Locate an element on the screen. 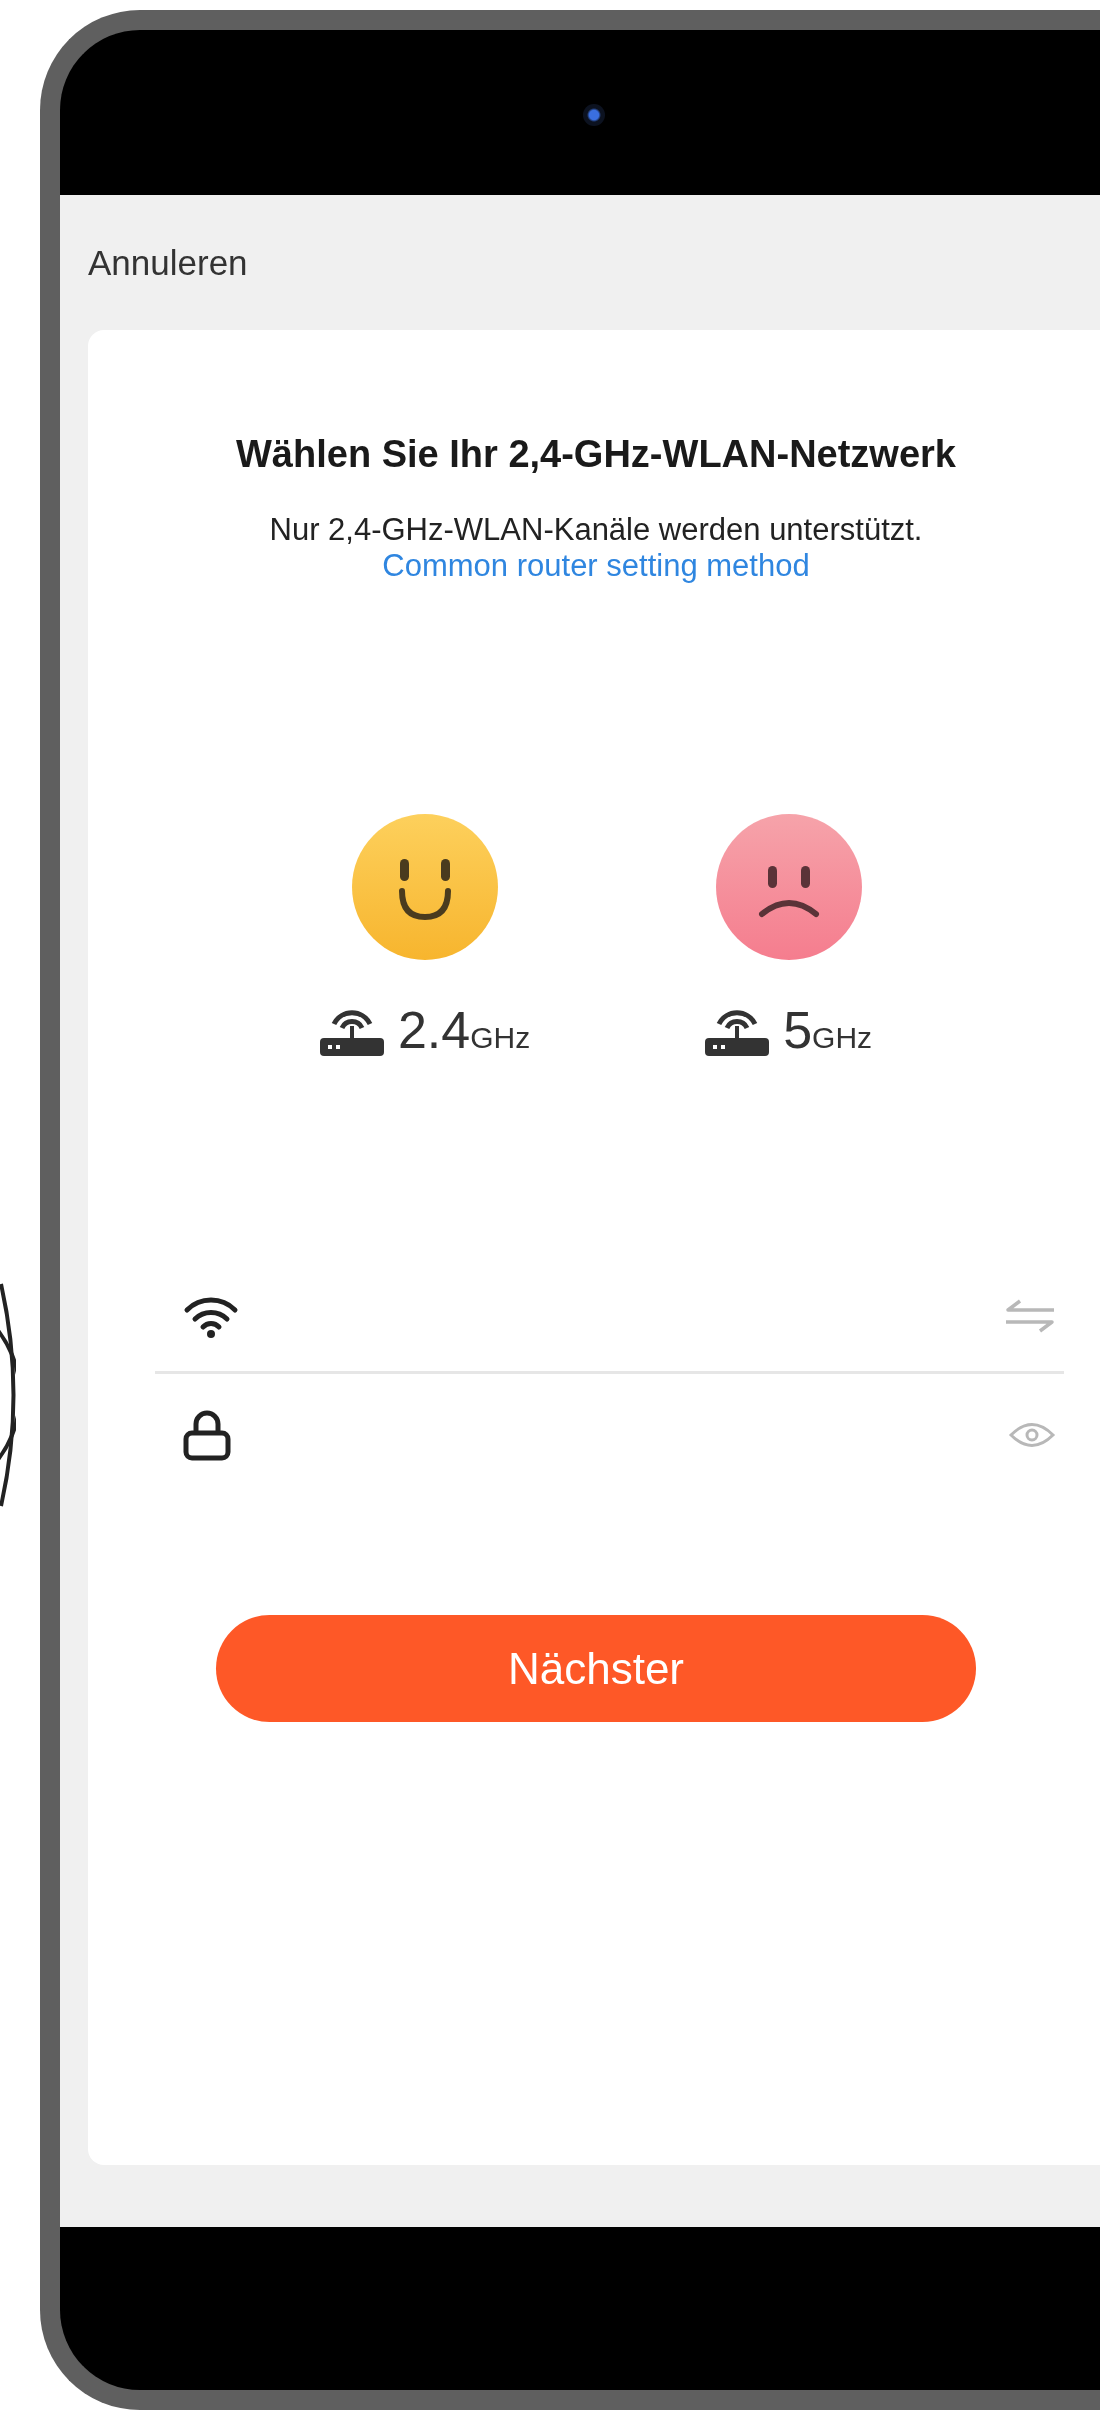 Image resolution: width=1100 pixels, height=2434 pixels. sad-face-icon is located at coordinates (788, 887).